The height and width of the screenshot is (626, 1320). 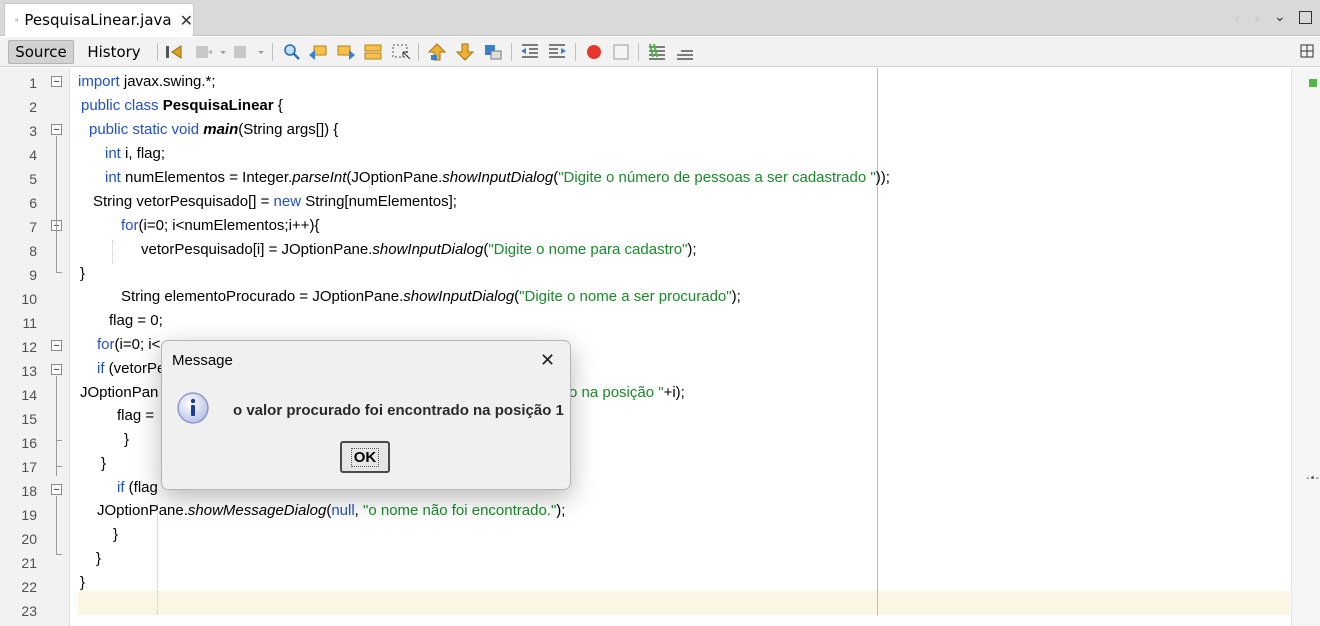 What do you see at coordinates (202, 360) in the screenshot?
I see `dialog-title: Message` at bounding box center [202, 360].